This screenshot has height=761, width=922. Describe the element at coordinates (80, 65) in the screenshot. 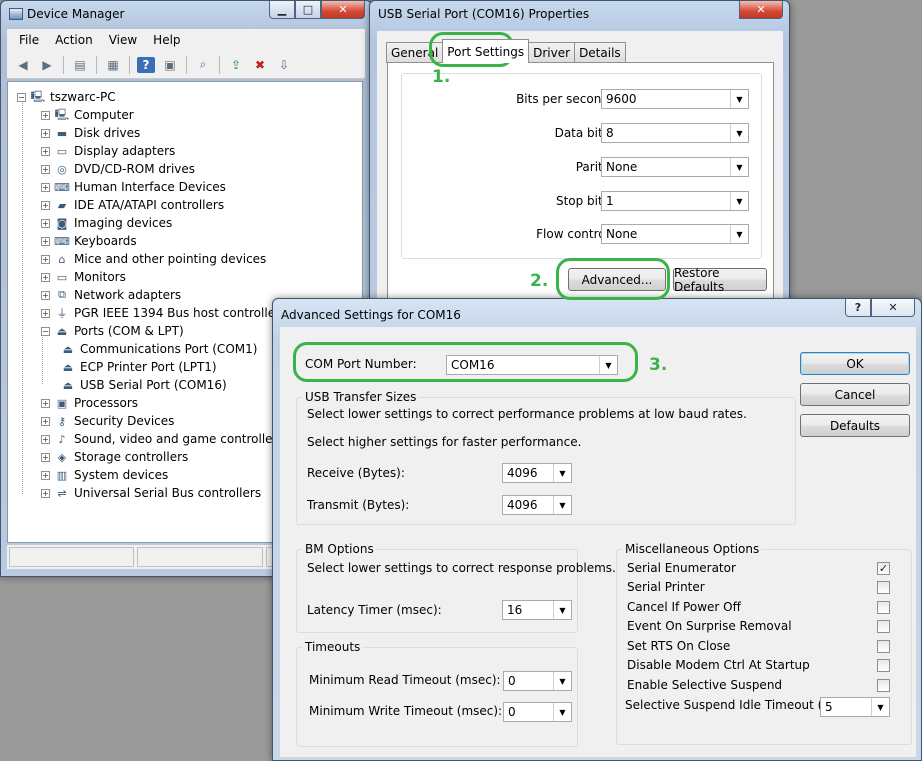

I see `show-hide-icon: ▤` at that location.